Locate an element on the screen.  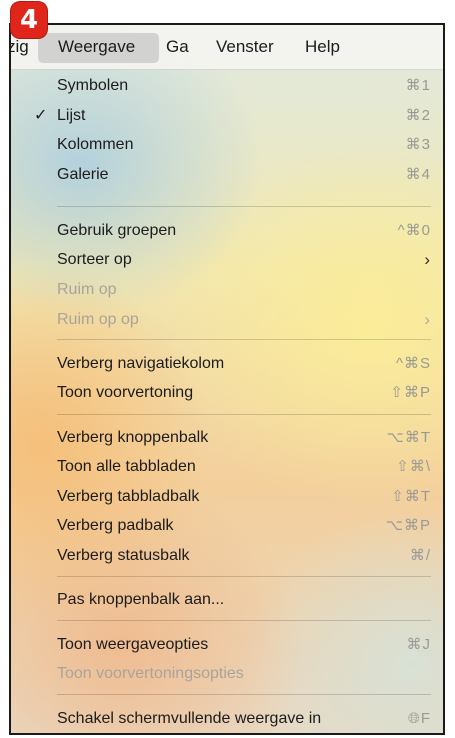
menu-item-gallery: Galerie ⌘4 is located at coordinates (227, 174).